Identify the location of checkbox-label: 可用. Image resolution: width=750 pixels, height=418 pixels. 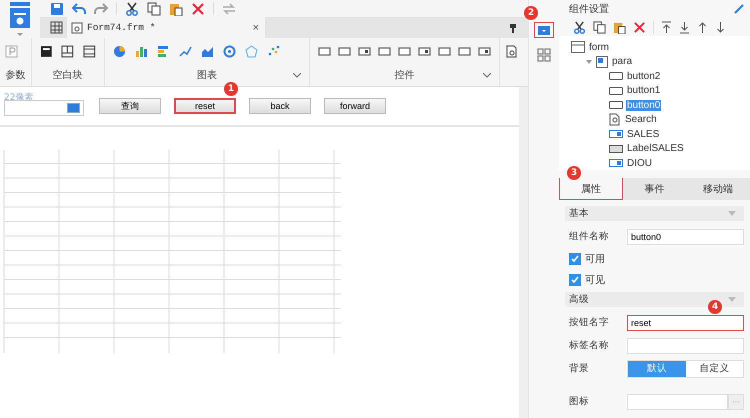
(595, 259).